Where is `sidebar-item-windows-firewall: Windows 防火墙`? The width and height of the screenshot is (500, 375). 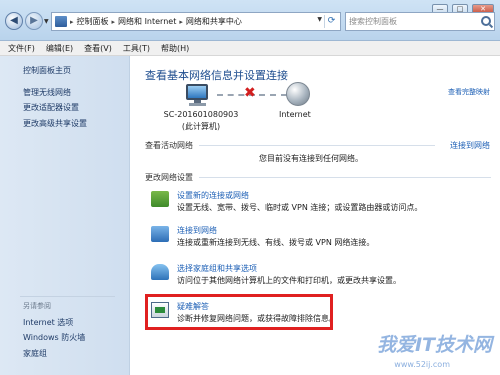 sidebar-item-windows-firewall: Windows 防火墙 is located at coordinates (54, 337).